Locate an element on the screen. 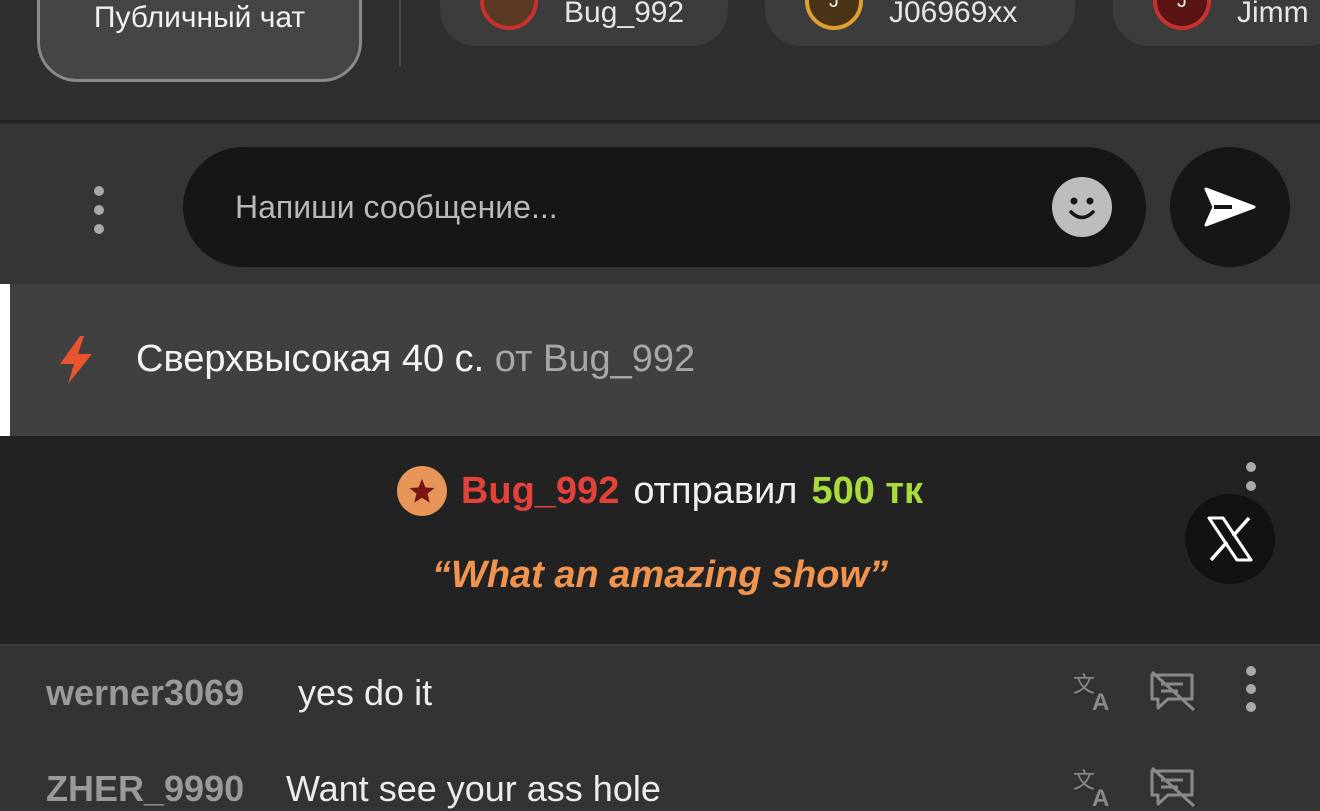 This screenshot has height=811, width=1320. message-text: Want see your ass hole is located at coordinates (473, 788).